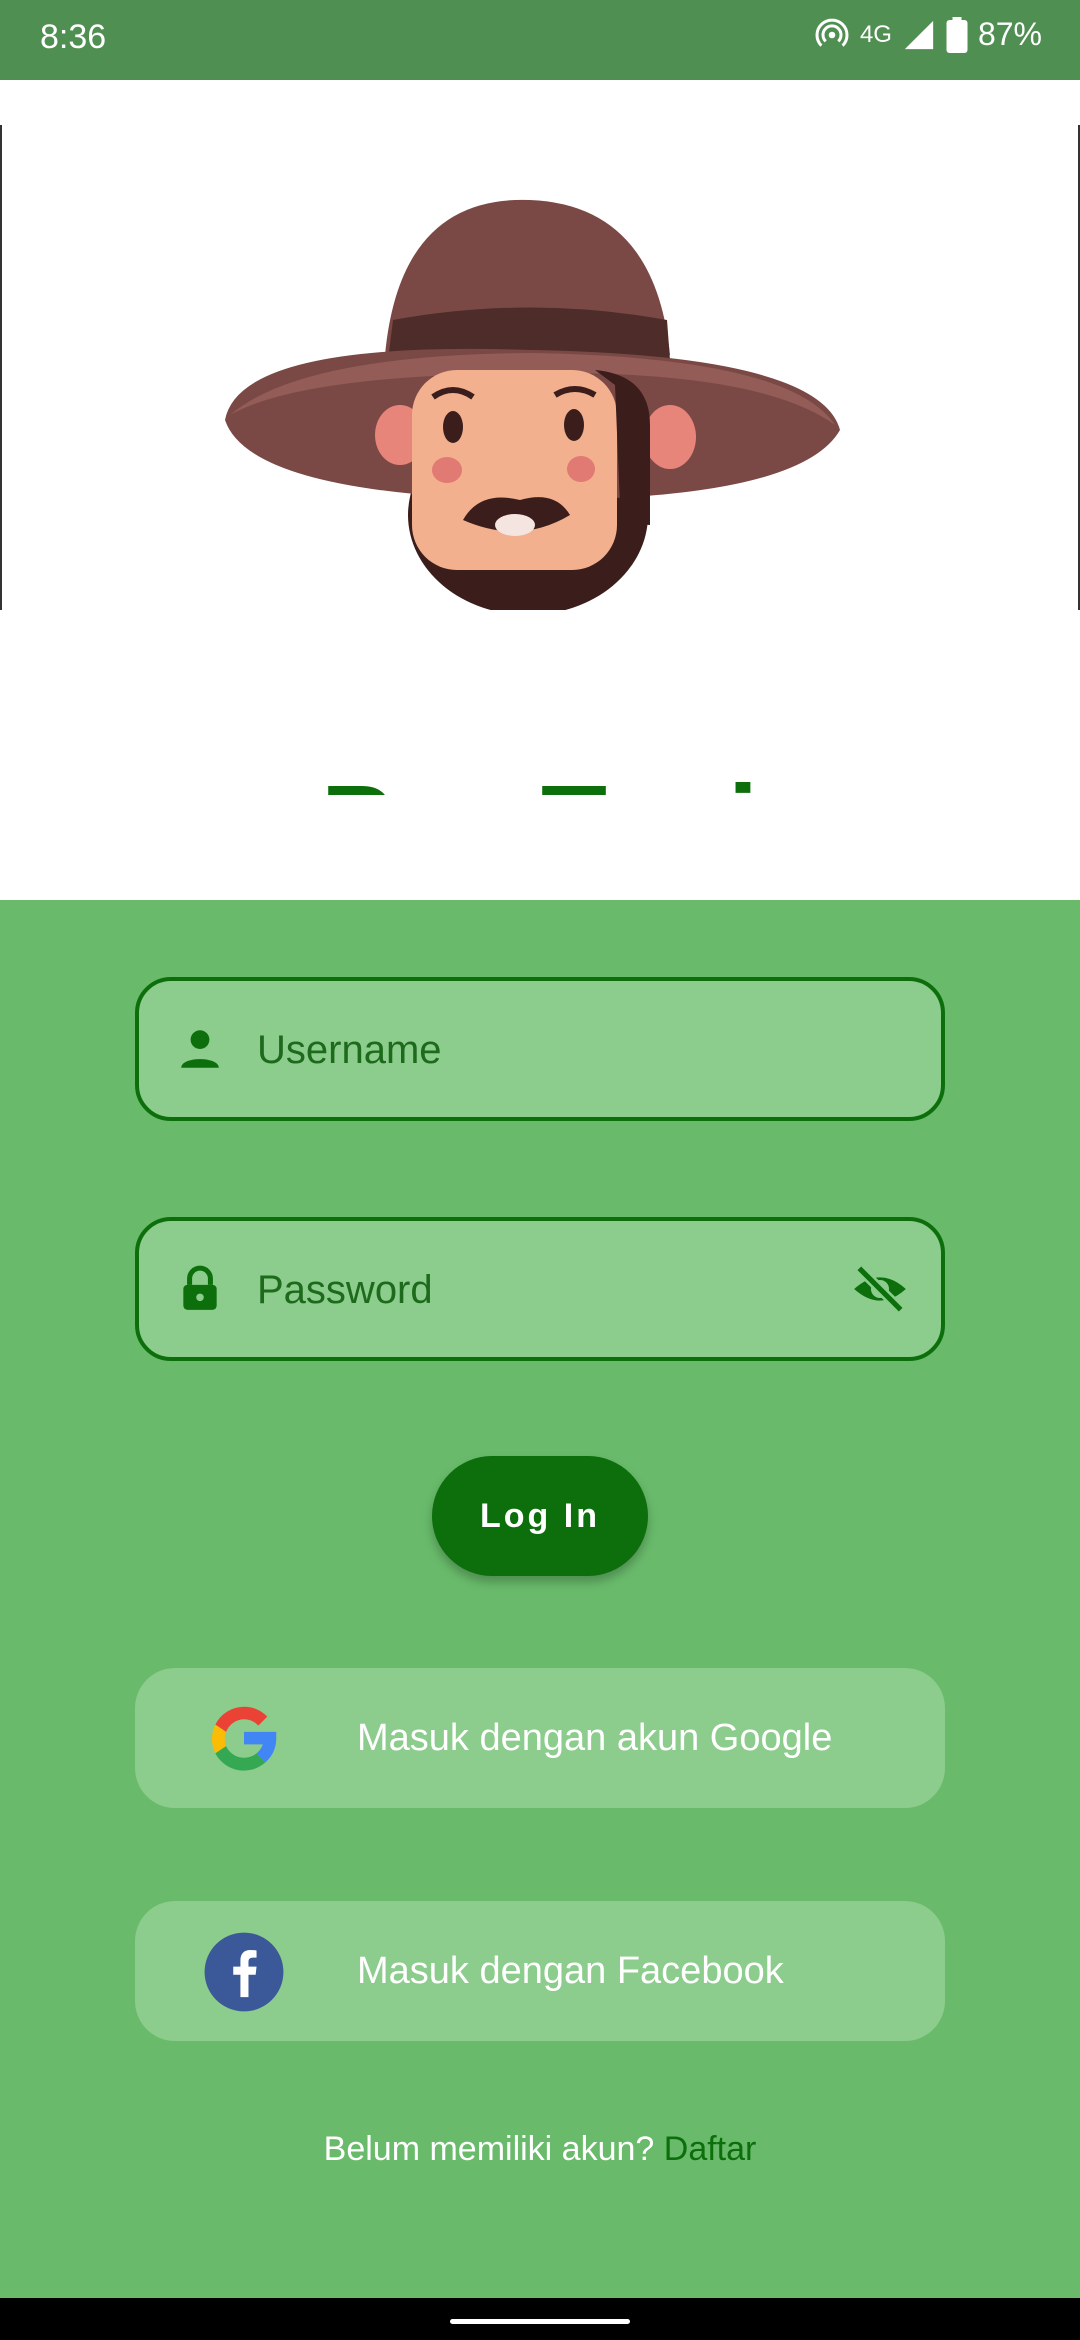  Describe the element at coordinates (540, 842) in the screenshot. I see `header-curve` at that location.